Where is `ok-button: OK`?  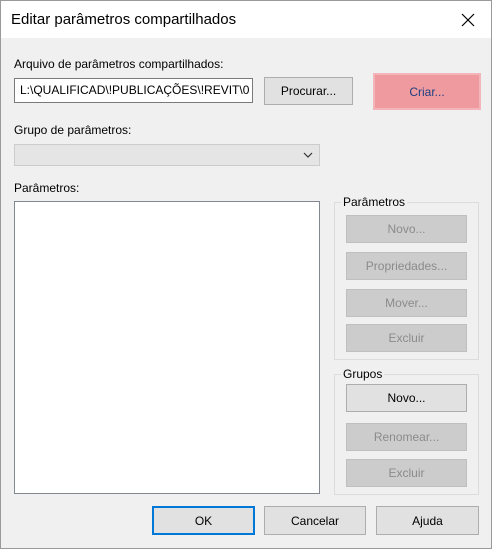
ok-button: OK is located at coordinates (203, 520).